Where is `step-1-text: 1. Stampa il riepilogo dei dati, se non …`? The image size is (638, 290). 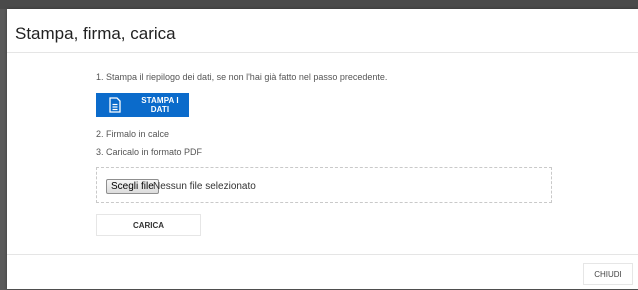 step-1-text: 1. Stampa il riepilogo dei dati, se non … is located at coordinates (242, 77).